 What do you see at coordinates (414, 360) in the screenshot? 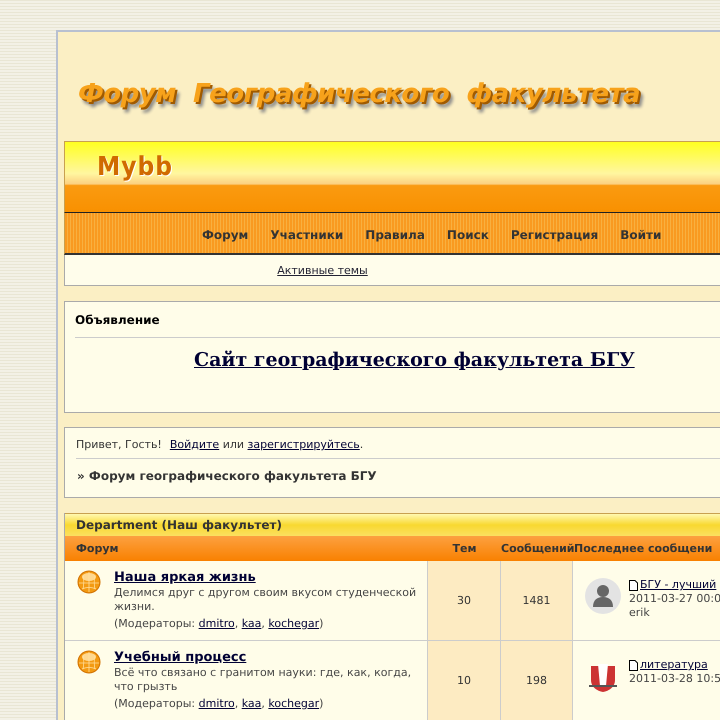
I see `site-link: Сайт географического факультета БГУ` at bounding box center [414, 360].